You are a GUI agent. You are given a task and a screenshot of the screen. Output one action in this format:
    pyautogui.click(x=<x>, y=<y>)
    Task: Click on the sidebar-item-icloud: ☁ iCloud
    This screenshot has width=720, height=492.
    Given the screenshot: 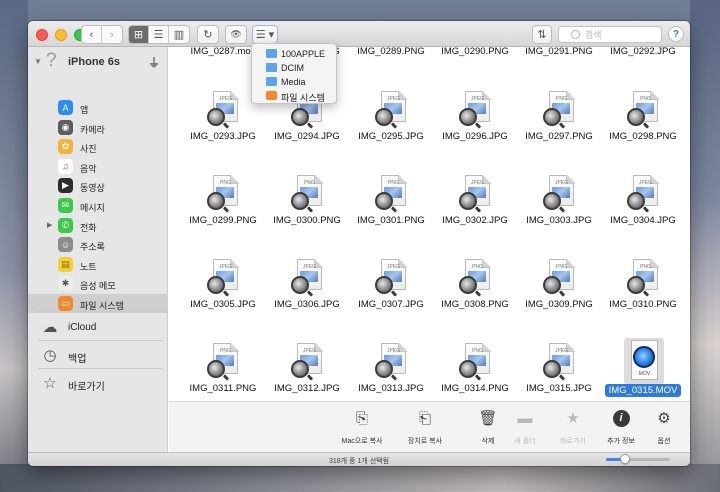 What is the action you would take?
    pyautogui.click(x=98, y=327)
    